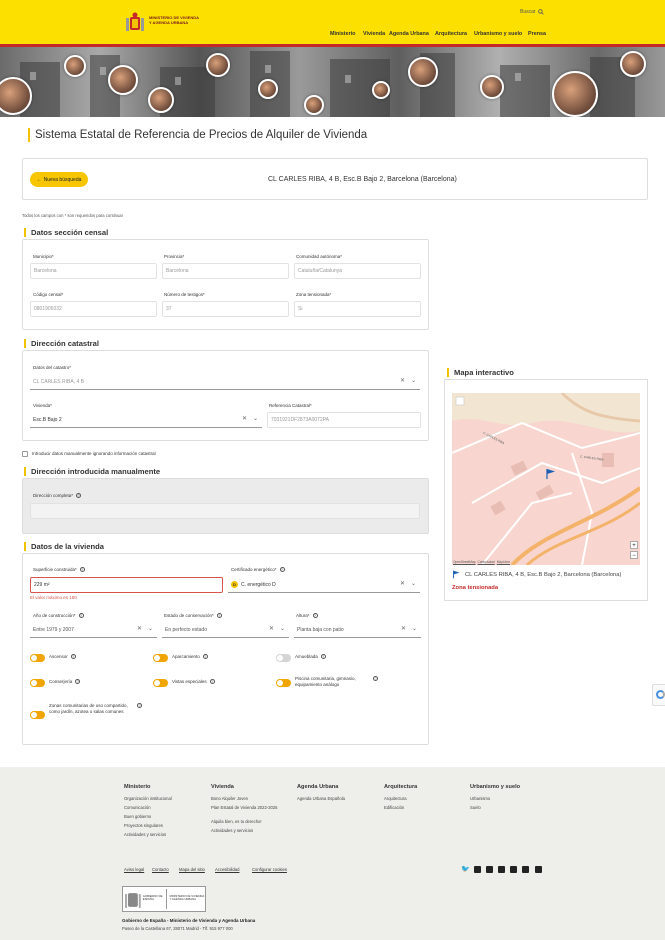  What do you see at coordinates (513, 869) in the screenshot?
I see `telegram-icon` at bounding box center [513, 869].